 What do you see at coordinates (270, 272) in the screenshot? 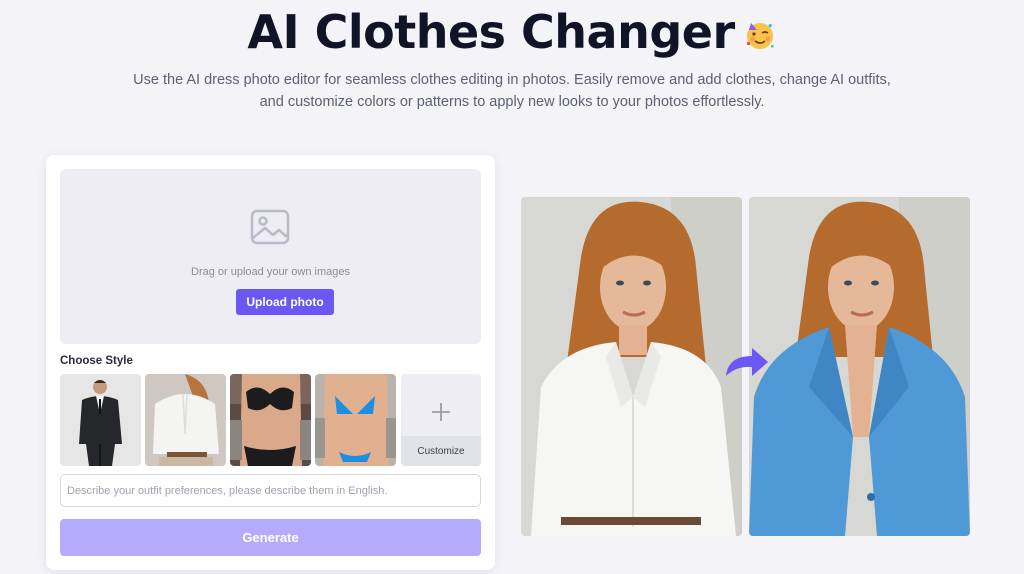
I see `upload-hint: Drag or upload your own images` at bounding box center [270, 272].